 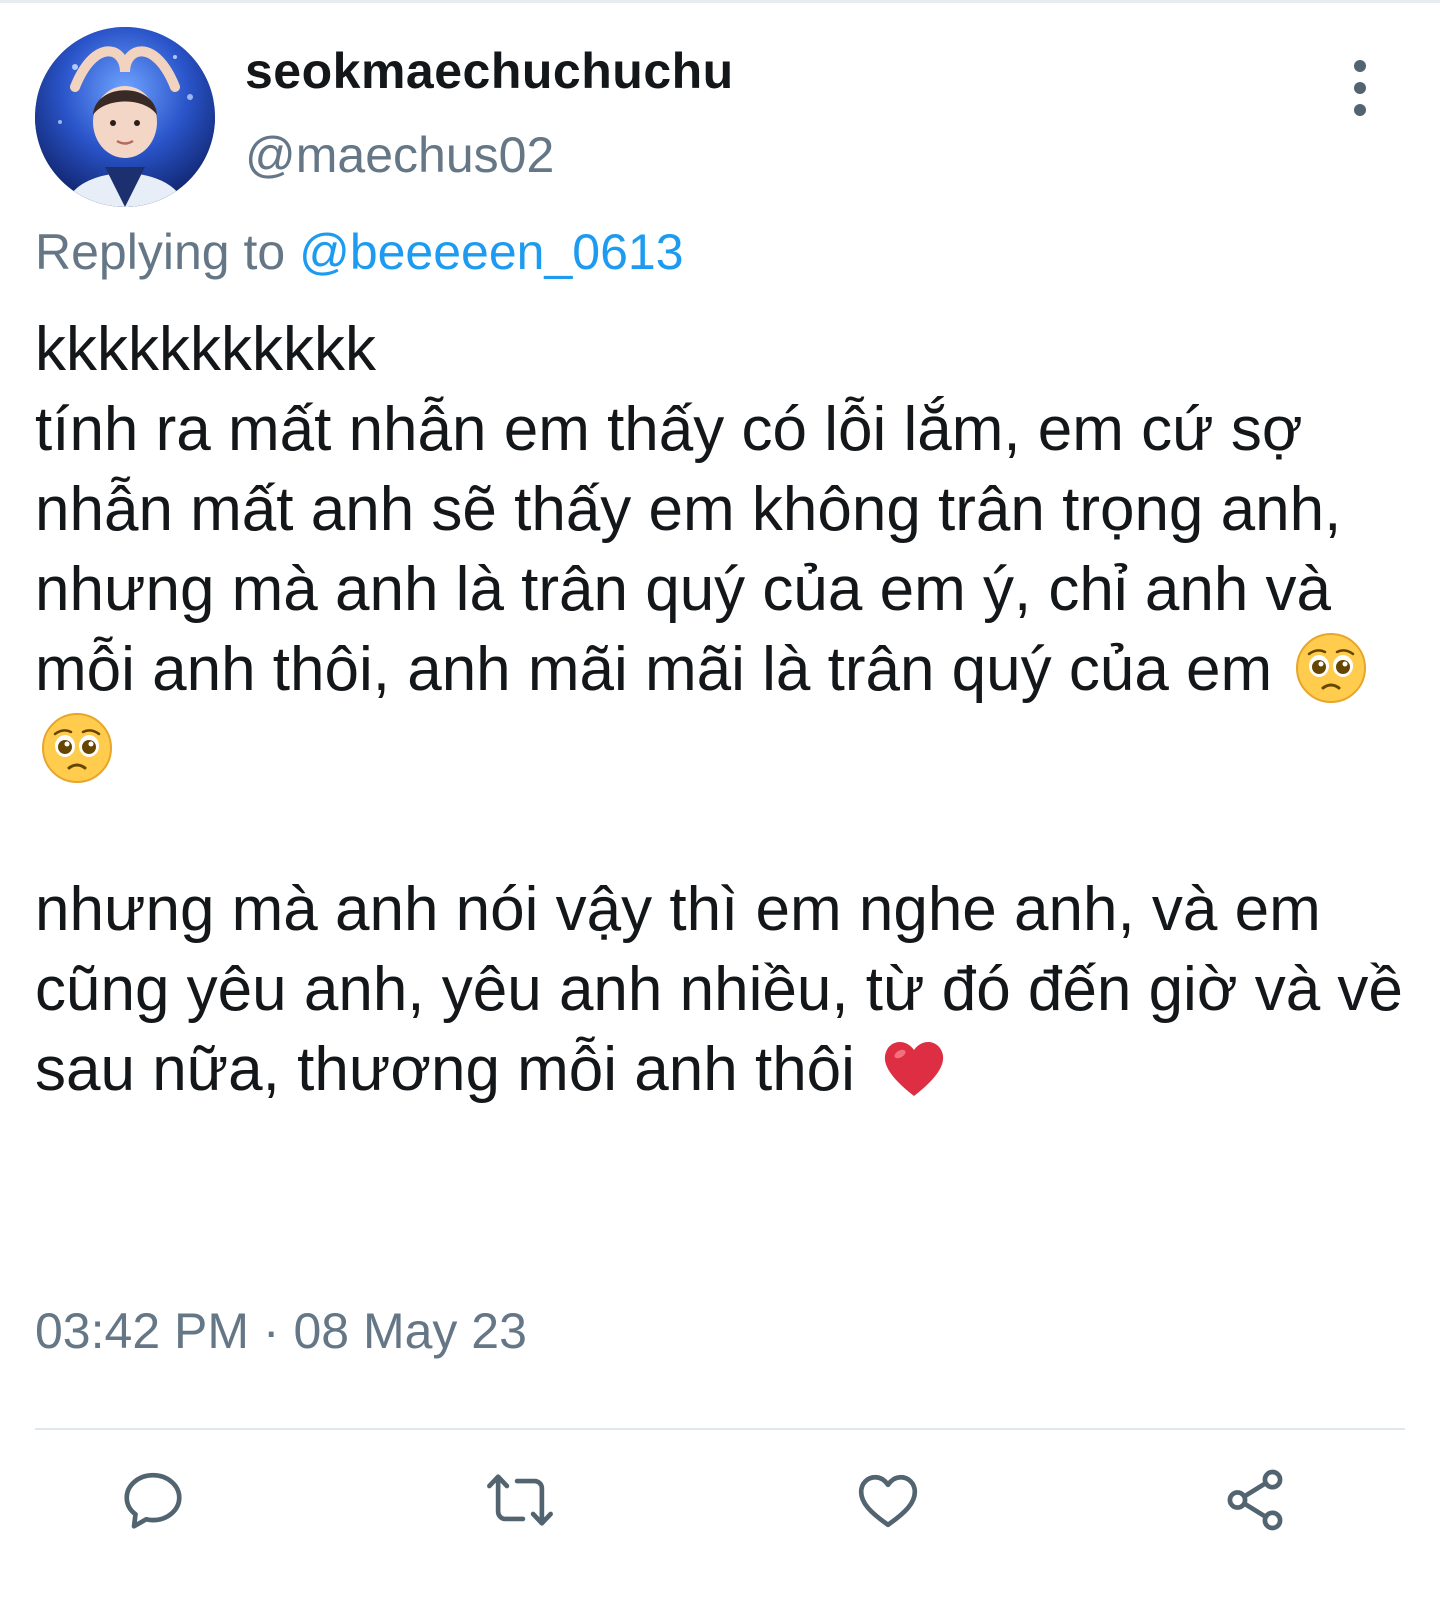 I want to click on top-border, so click(x=720, y=1).